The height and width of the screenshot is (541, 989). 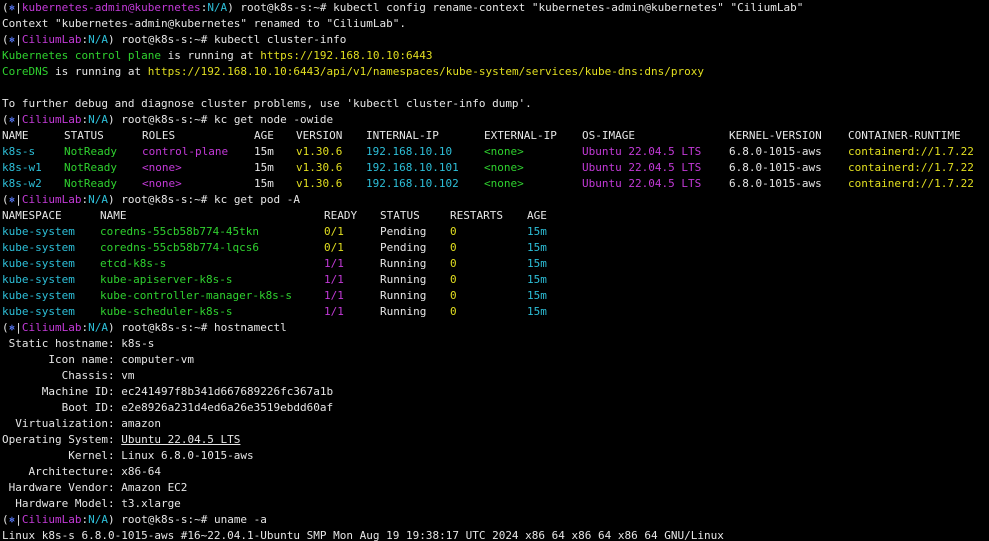 I want to click on column-header: AGE, so click(x=537, y=215).